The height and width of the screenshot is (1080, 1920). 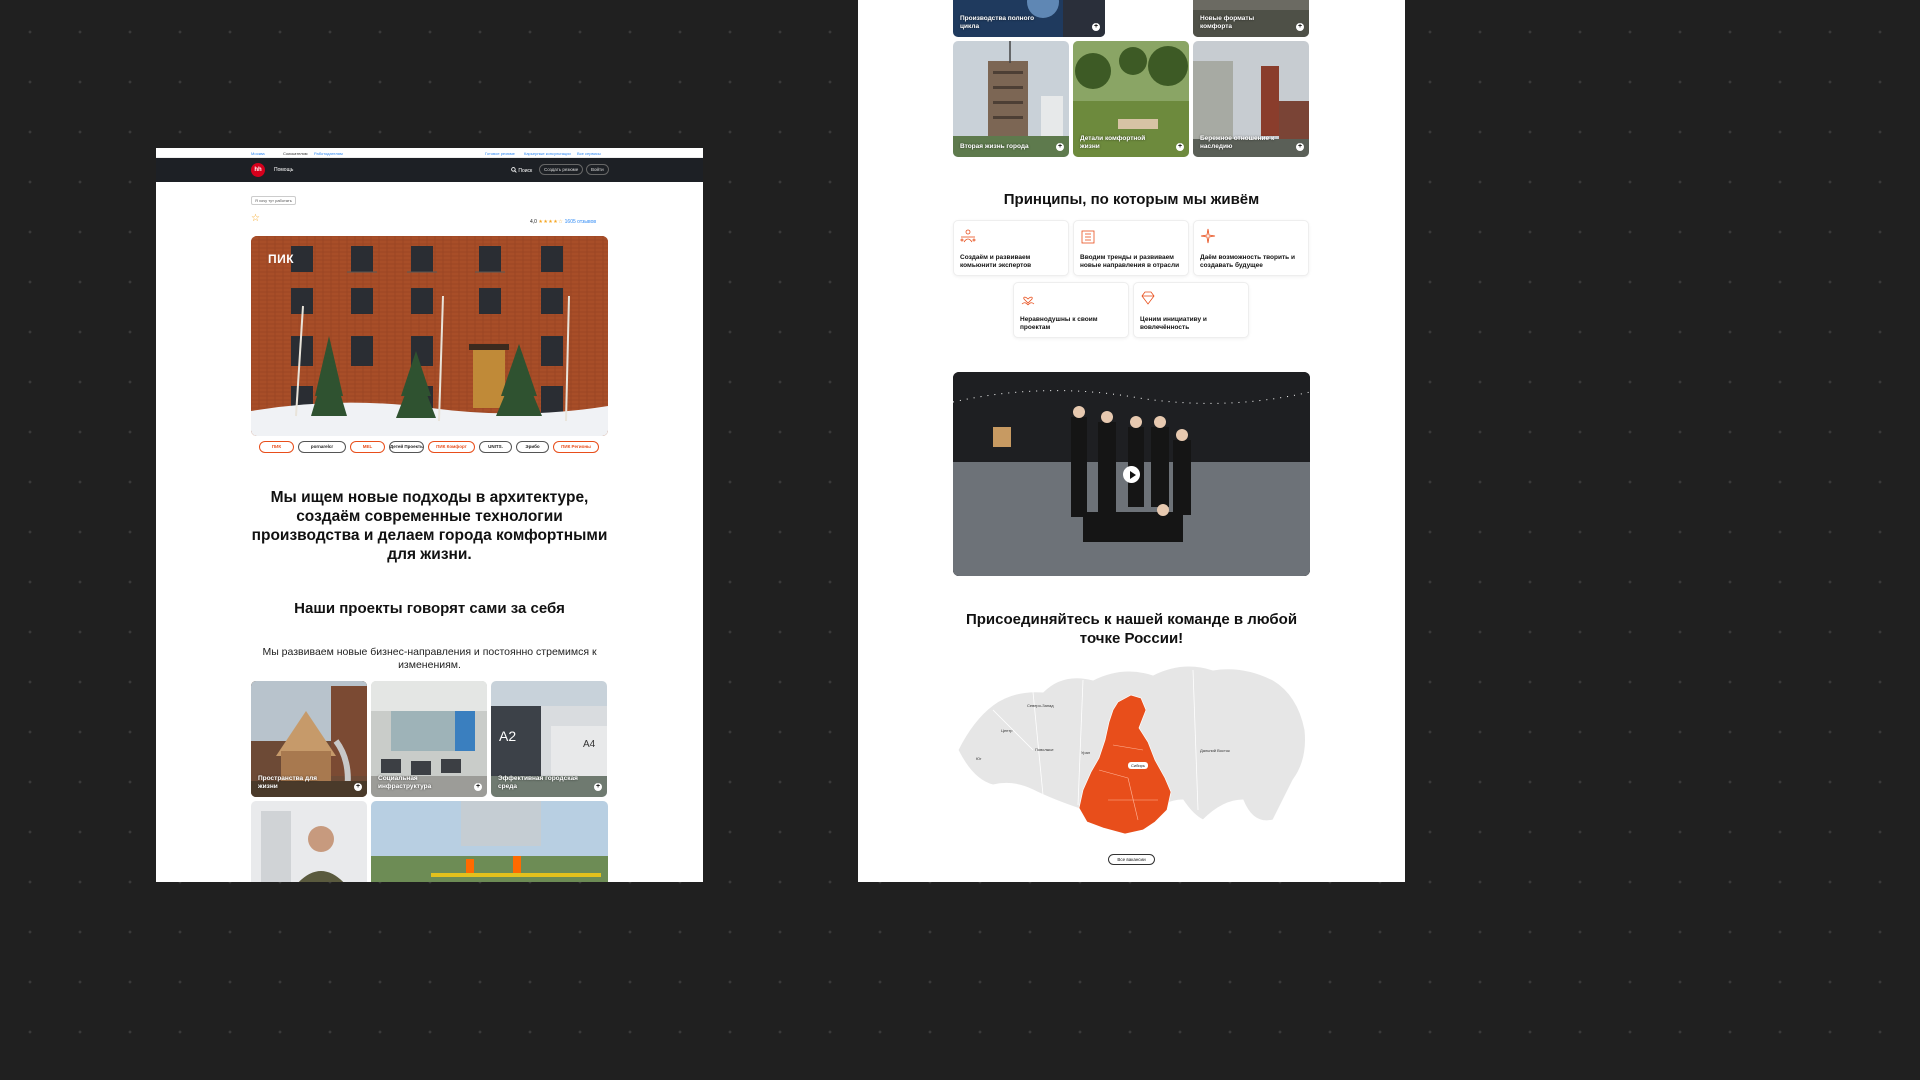 I want to click on project-card-label: Новые форматы комфорта, so click(x=1227, y=22).